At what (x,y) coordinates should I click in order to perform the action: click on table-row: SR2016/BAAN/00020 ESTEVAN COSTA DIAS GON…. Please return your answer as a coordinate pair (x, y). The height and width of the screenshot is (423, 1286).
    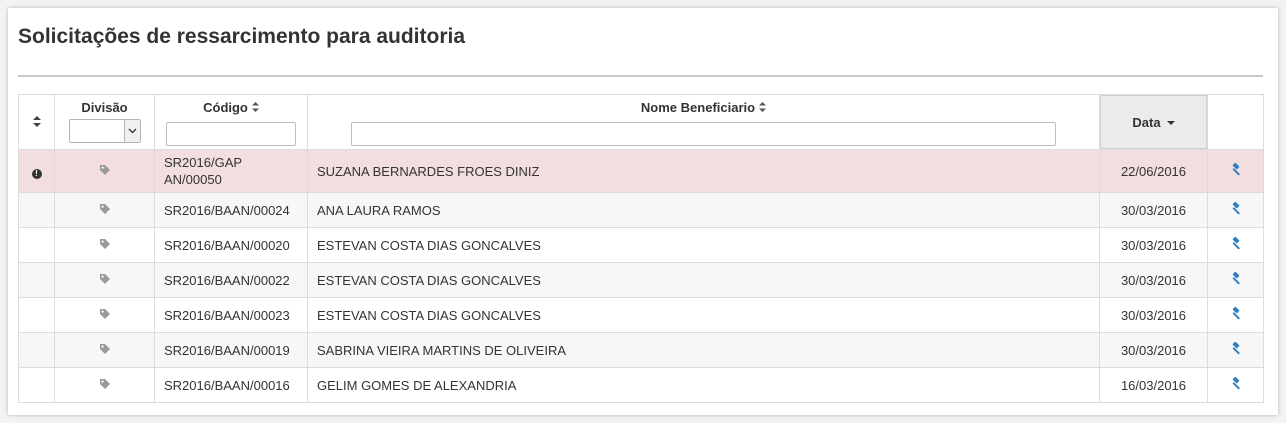
    Looking at the image, I should click on (641, 245).